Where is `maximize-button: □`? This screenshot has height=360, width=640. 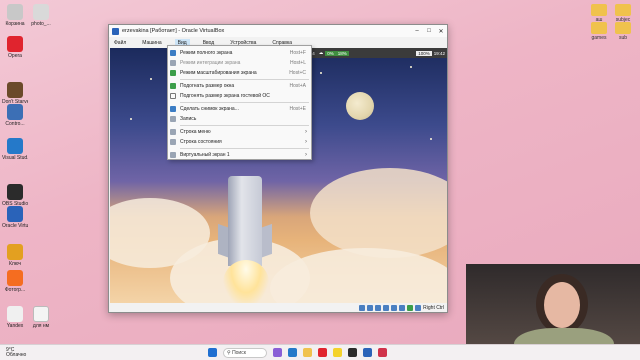
maximize-button: □ is located at coordinates (429, 31).